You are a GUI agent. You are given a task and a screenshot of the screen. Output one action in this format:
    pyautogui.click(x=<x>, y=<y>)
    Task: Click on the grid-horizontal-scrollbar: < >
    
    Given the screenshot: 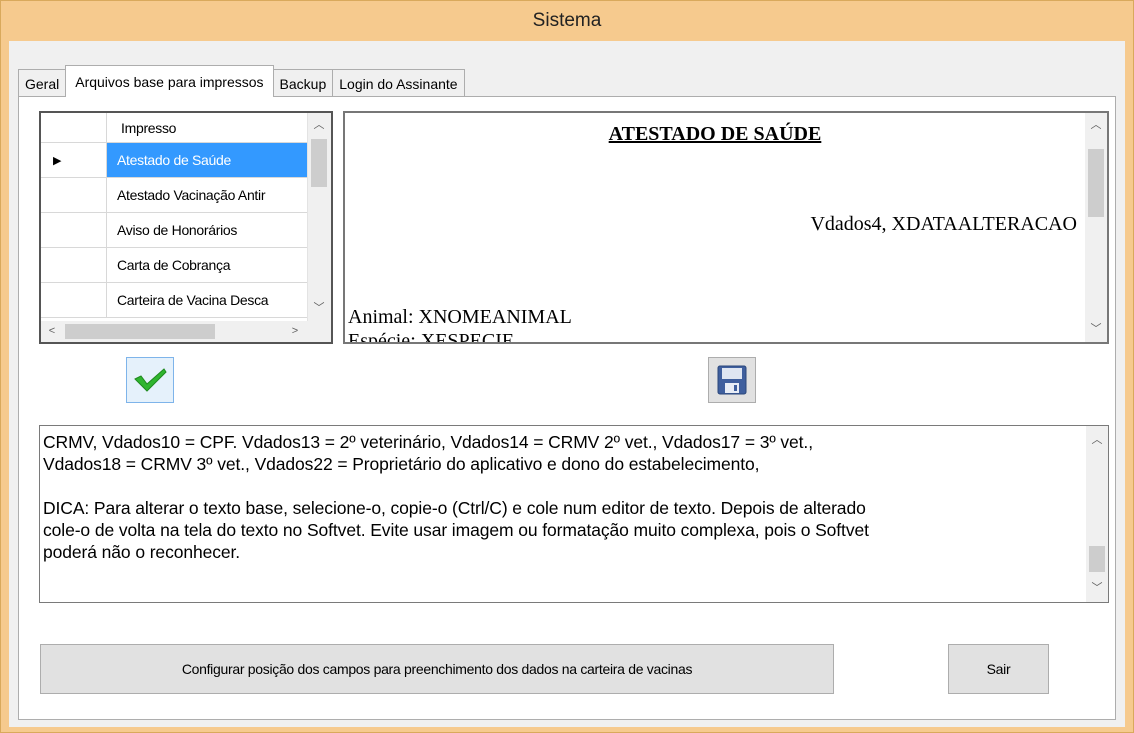 What is the action you would take?
    pyautogui.click(x=174, y=331)
    